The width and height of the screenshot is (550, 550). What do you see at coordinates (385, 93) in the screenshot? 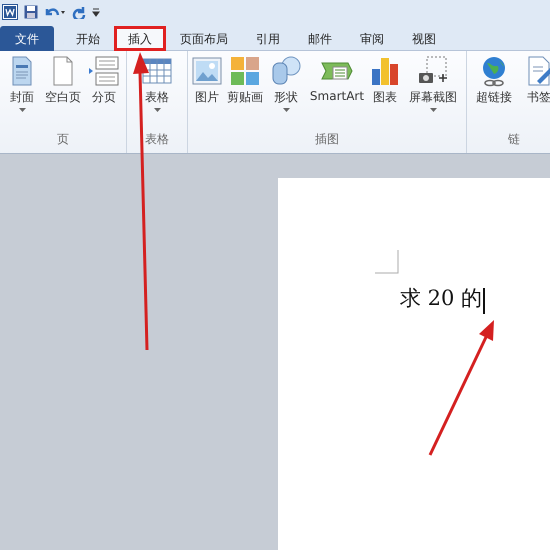
I see `ribbon-button: 图表` at bounding box center [385, 93].